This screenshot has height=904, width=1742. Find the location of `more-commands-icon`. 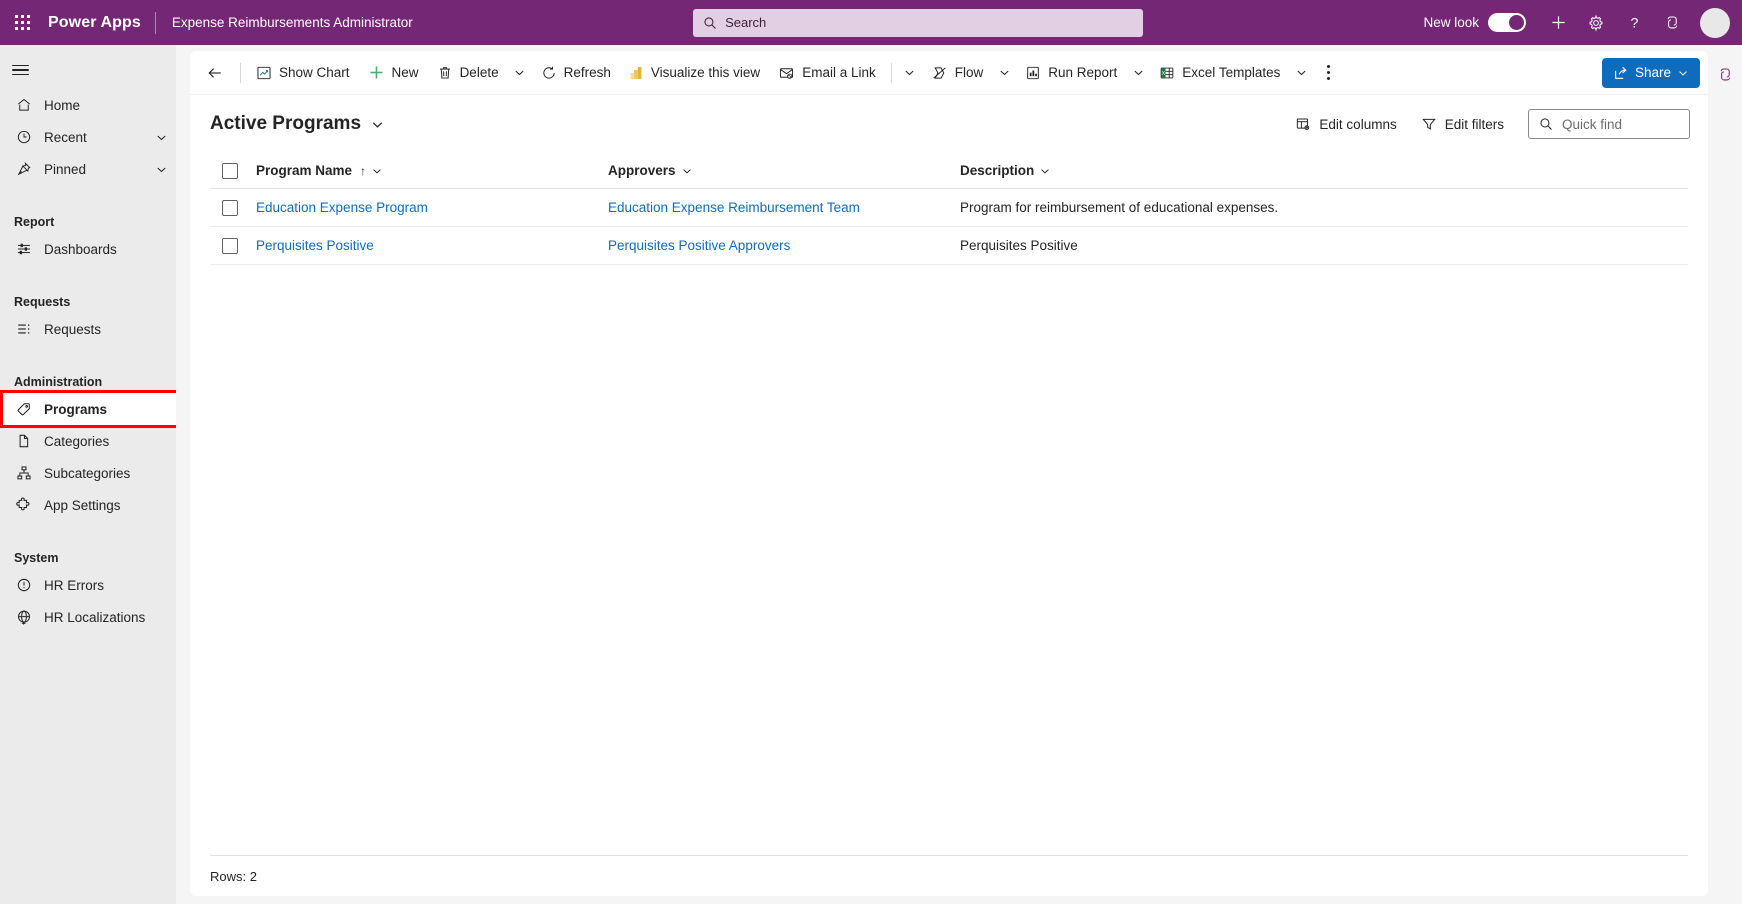

more-commands-icon is located at coordinates (1328, 73).